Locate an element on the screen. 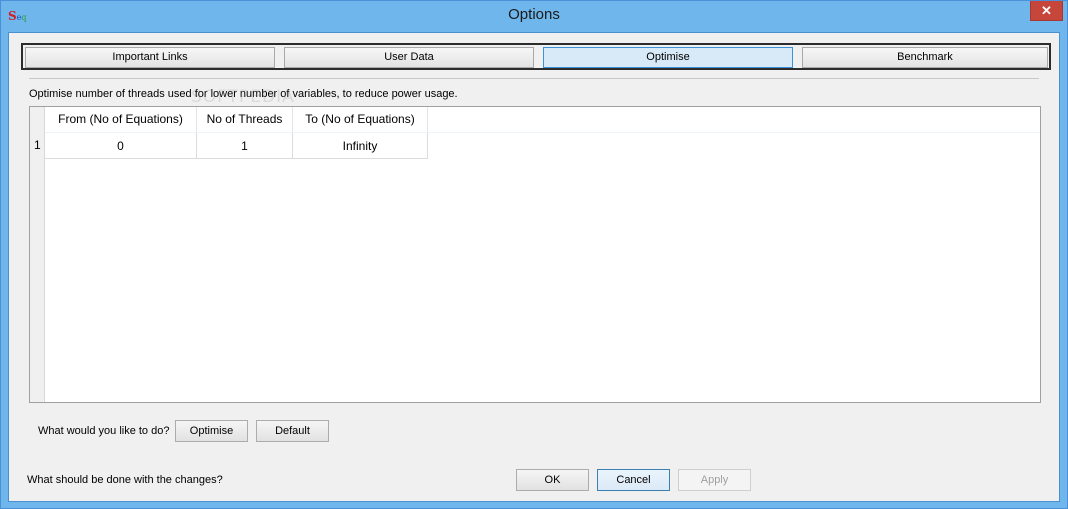 This screenshot has height=509, width=1068. optimise-button: Optimise is located at coordinates (211, 431).